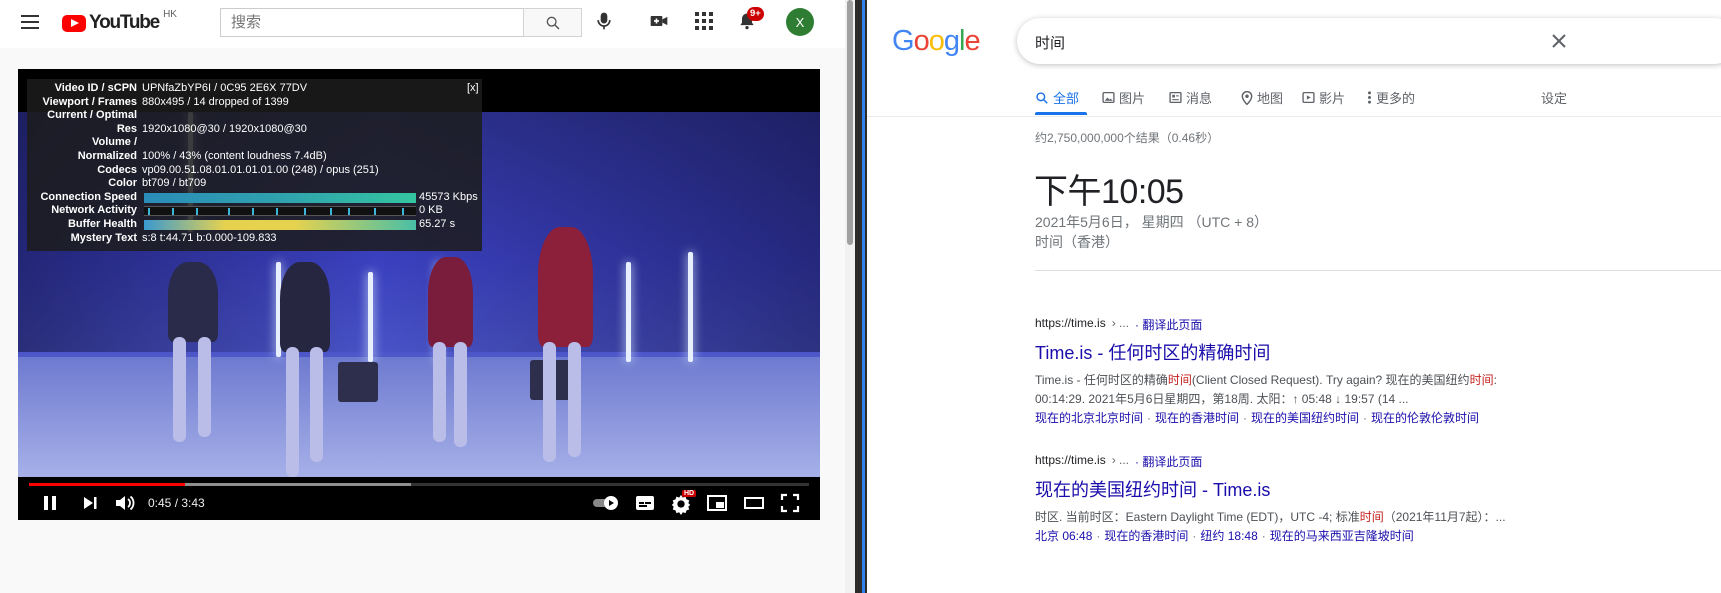 The image size is (1721, 593). Describe the element at coordinates (951, 41) in the screenshot. I see `google-logo-letter: g` at that location.